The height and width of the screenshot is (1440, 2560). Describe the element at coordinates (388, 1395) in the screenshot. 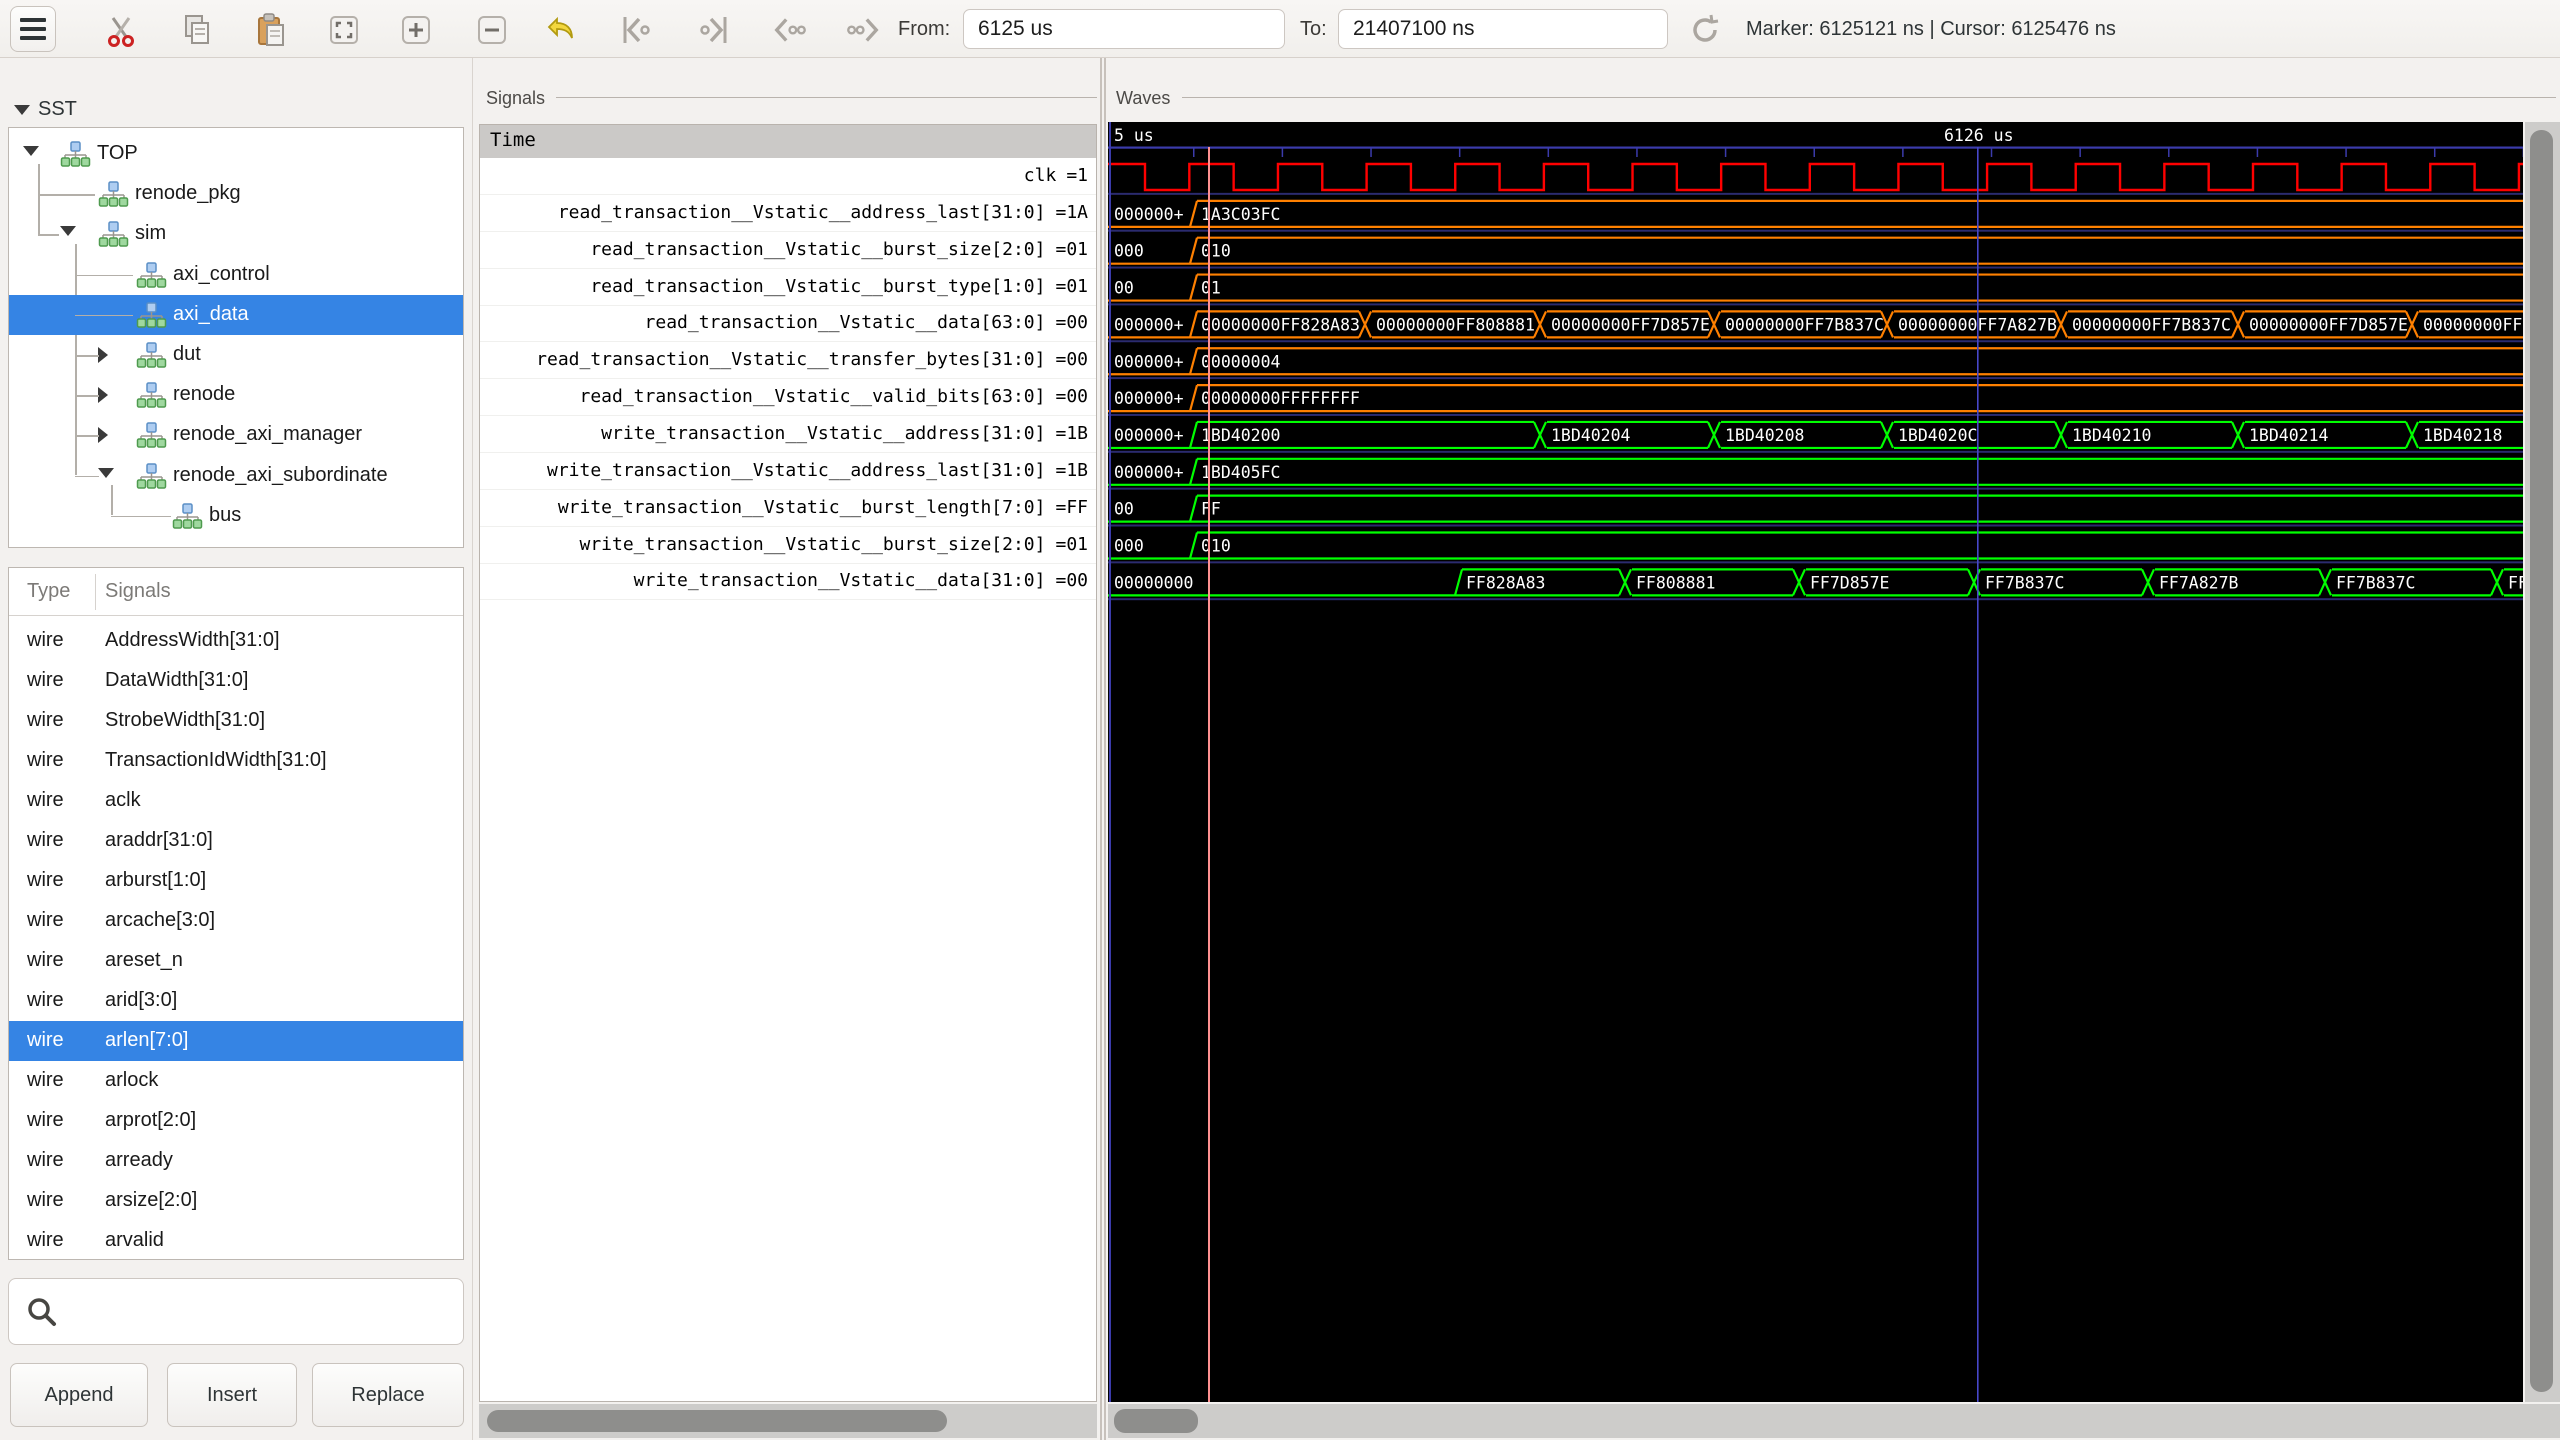

I see `replace-button: Replace` at that location.